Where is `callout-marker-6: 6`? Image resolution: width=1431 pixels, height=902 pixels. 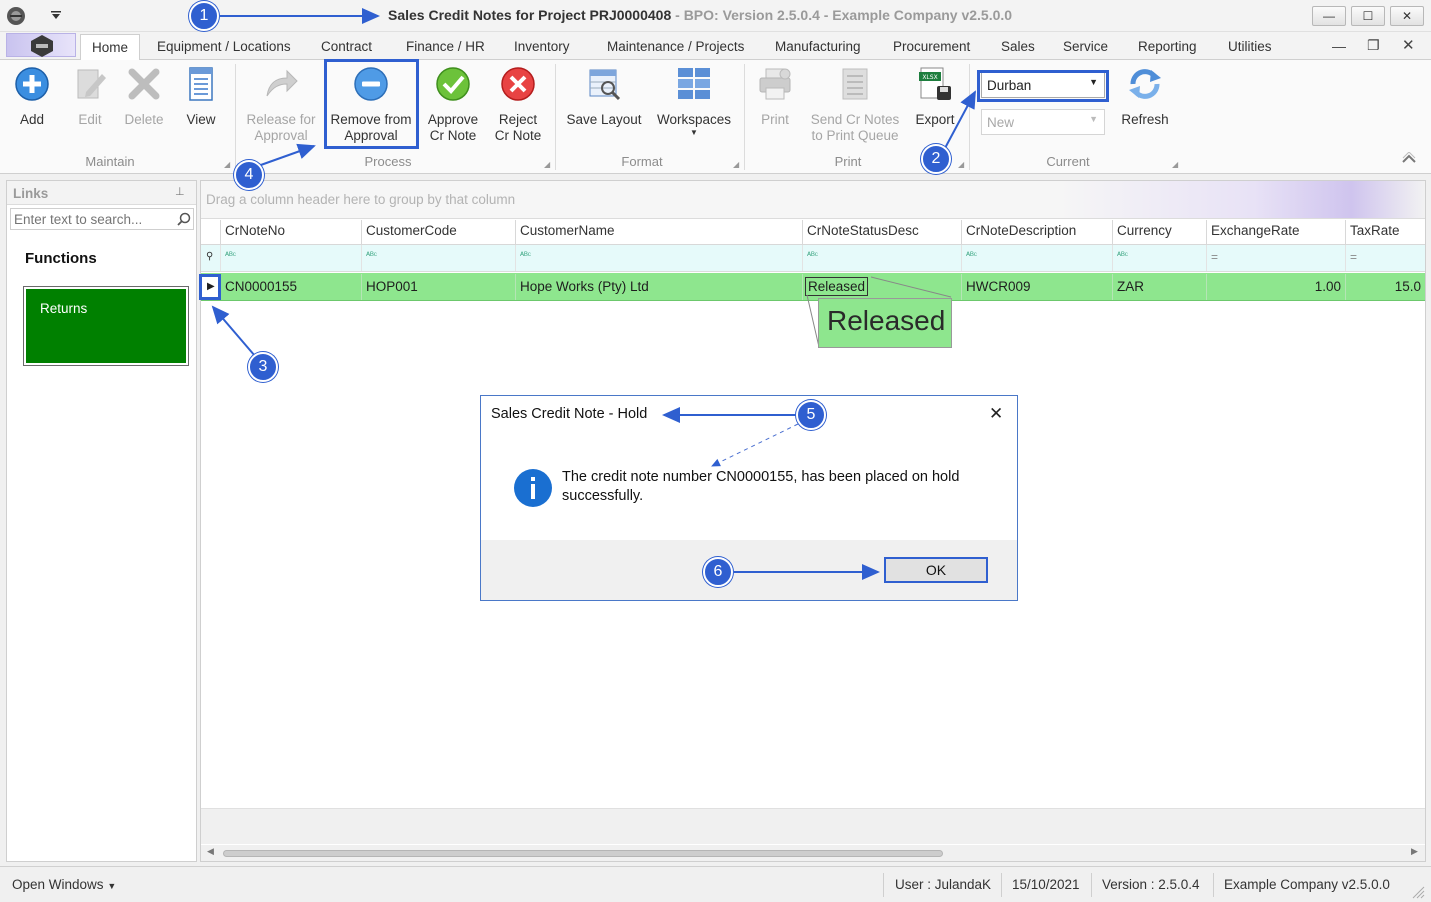
callout-marker-6: 6 is located at coordinates (718, 572).